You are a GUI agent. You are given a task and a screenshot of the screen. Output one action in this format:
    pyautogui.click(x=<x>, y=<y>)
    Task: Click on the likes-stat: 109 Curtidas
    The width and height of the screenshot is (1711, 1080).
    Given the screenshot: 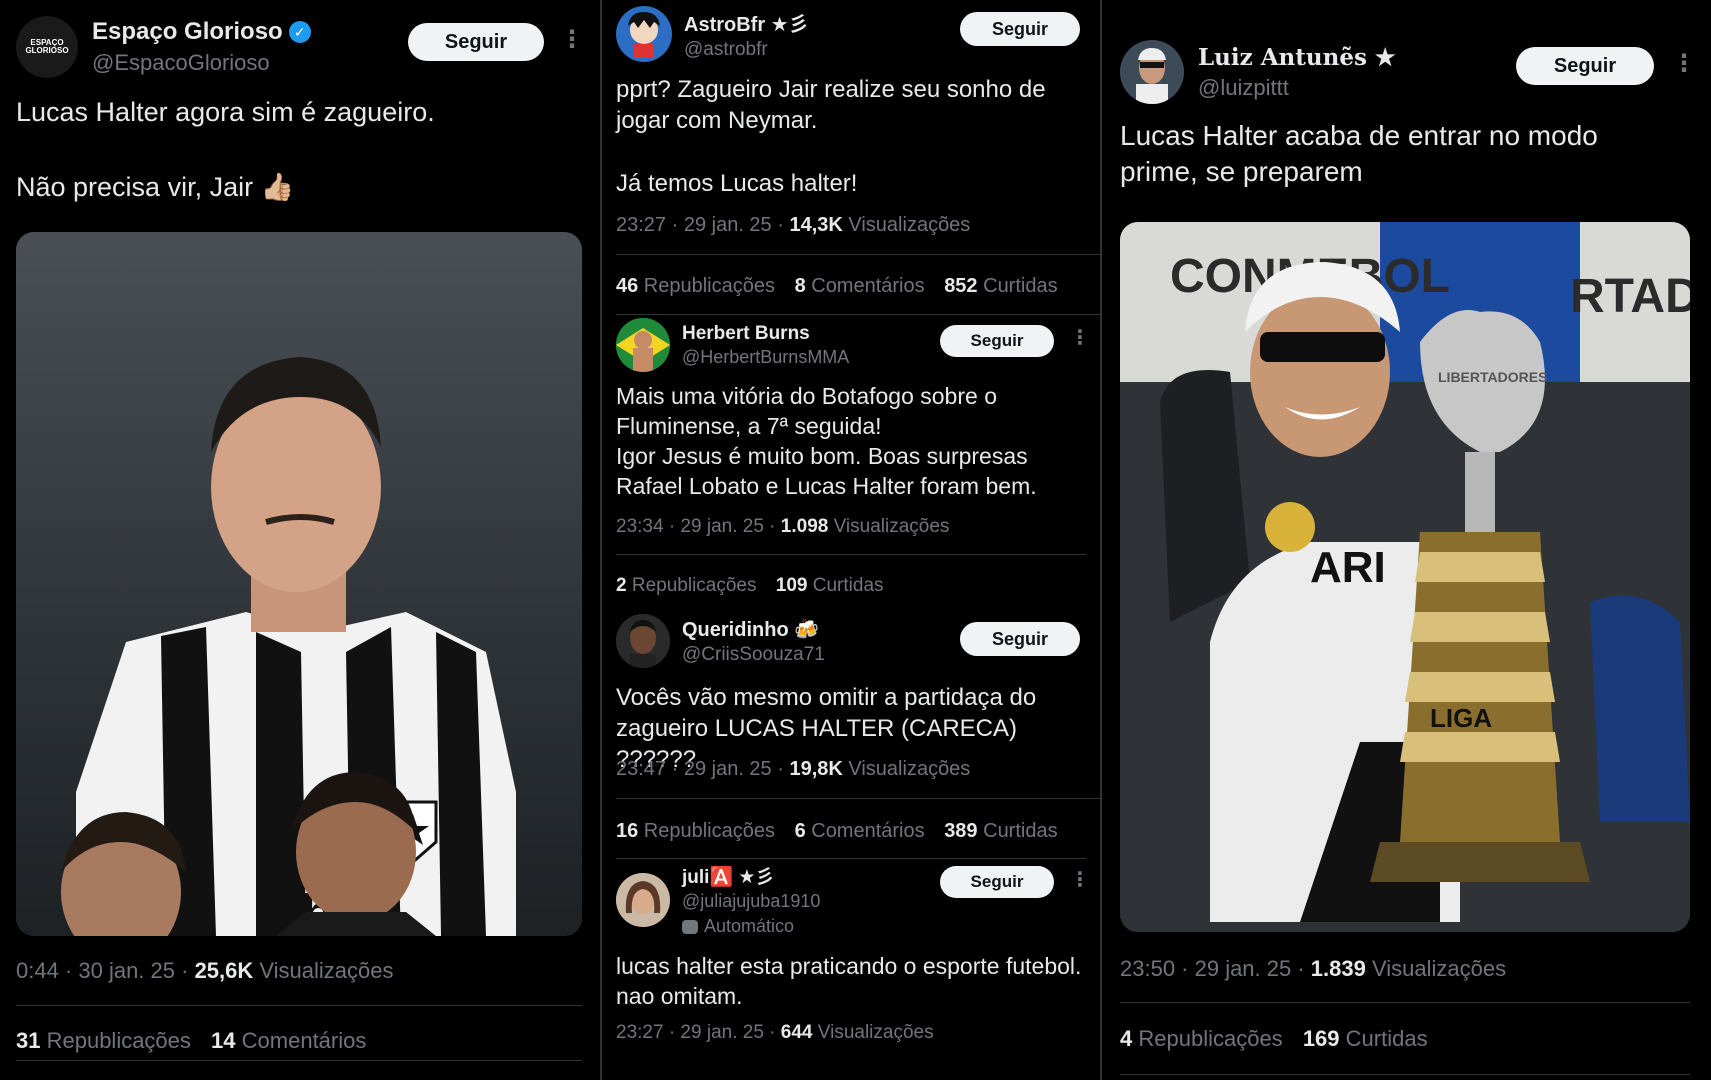 What is the action you would take?
    pyautogui.click(x=830, y=585)
    